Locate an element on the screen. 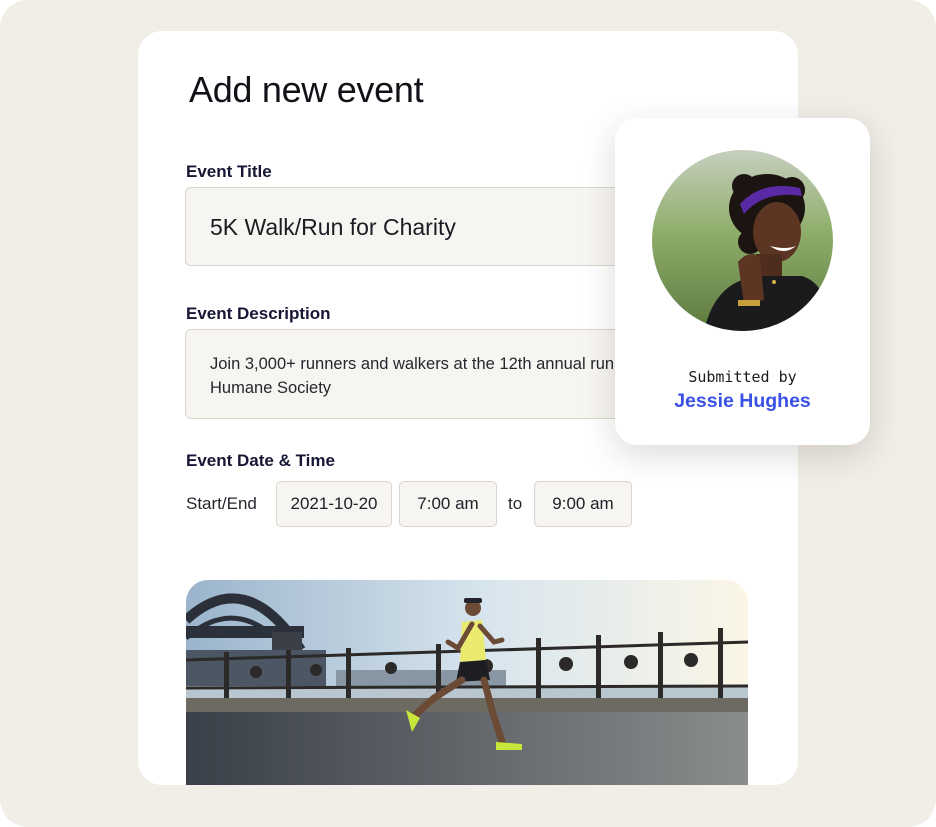 Image resolution: width=936 pixels, height=827 pixels. event-title-label: Event Title is located at coordinates (229, 171).